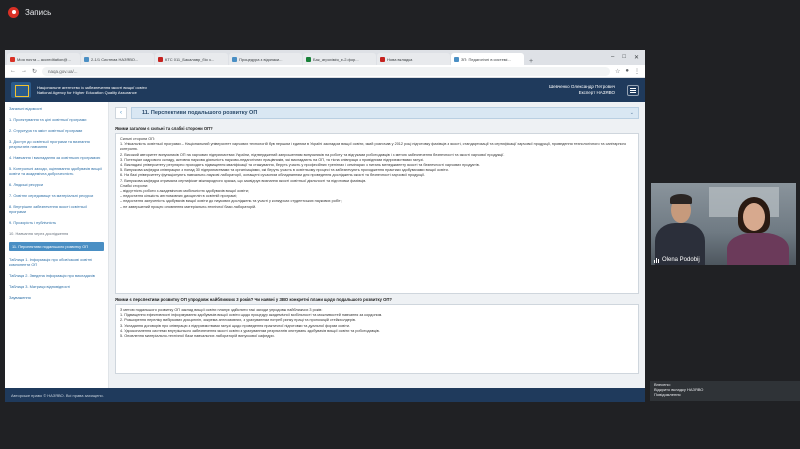  I want to click on forward-arrow-icon: →, so click(24, 71).